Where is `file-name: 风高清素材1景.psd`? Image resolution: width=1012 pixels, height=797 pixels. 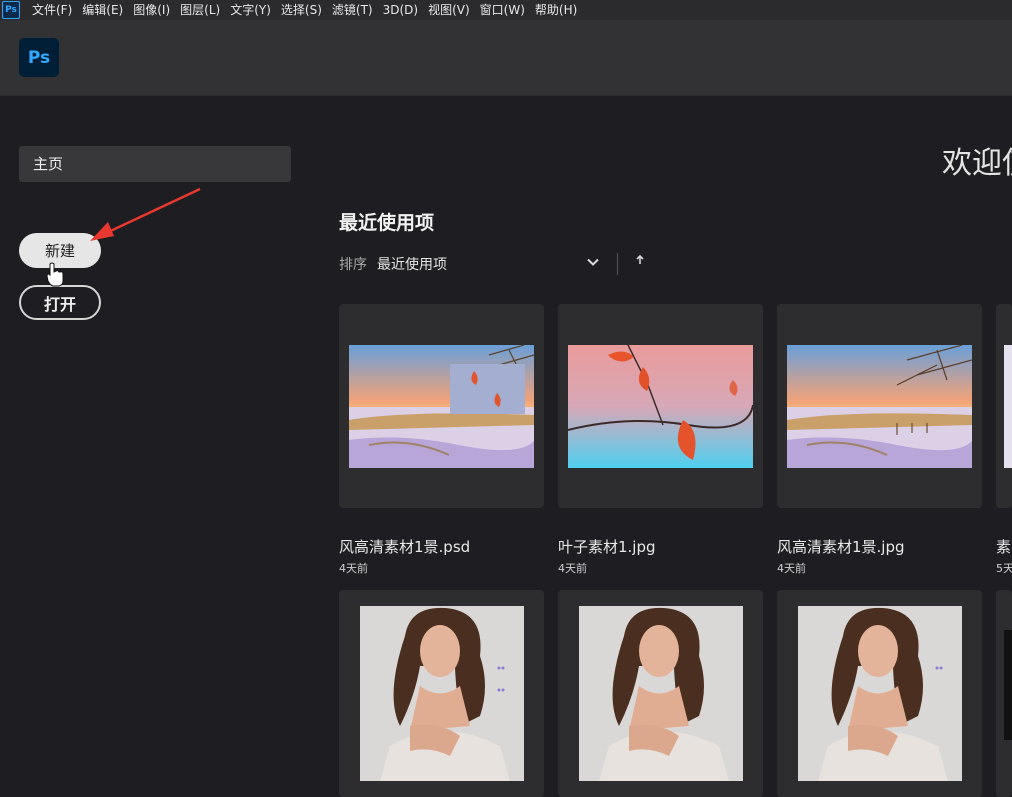
file-name: 风高清素材1景.psd is located at coordinates (404, 546).